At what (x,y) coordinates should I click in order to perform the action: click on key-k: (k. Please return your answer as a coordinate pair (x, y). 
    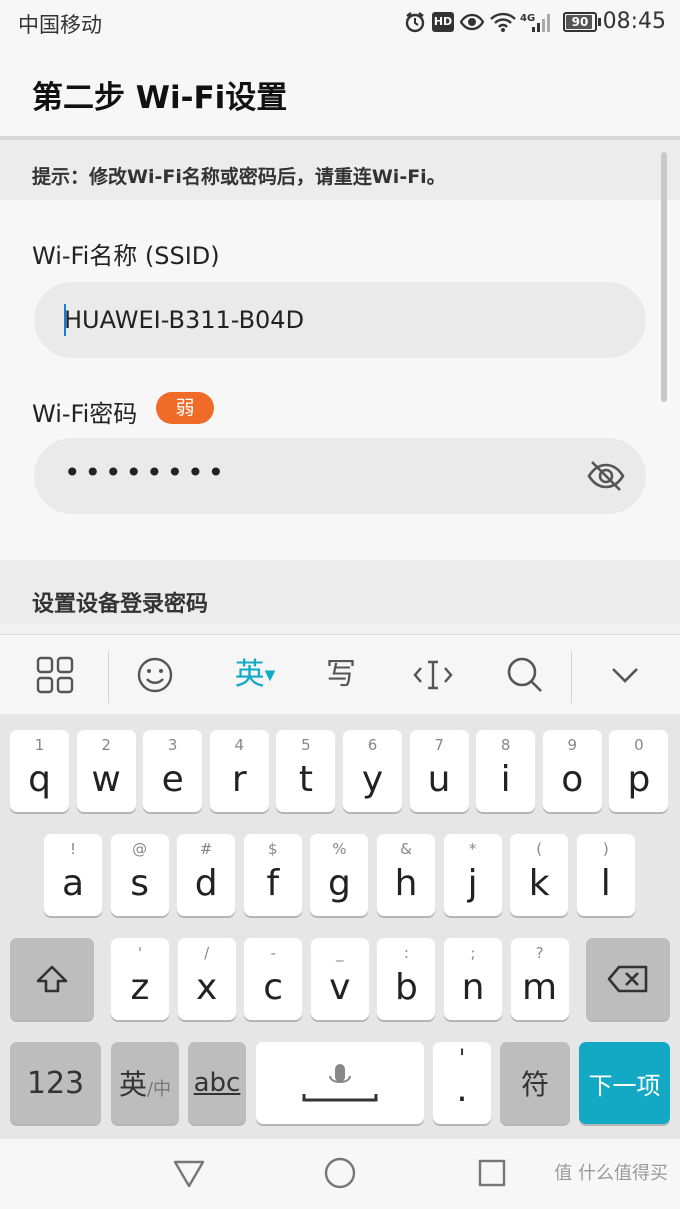
    Looking at the image, I should click on (539, 875).